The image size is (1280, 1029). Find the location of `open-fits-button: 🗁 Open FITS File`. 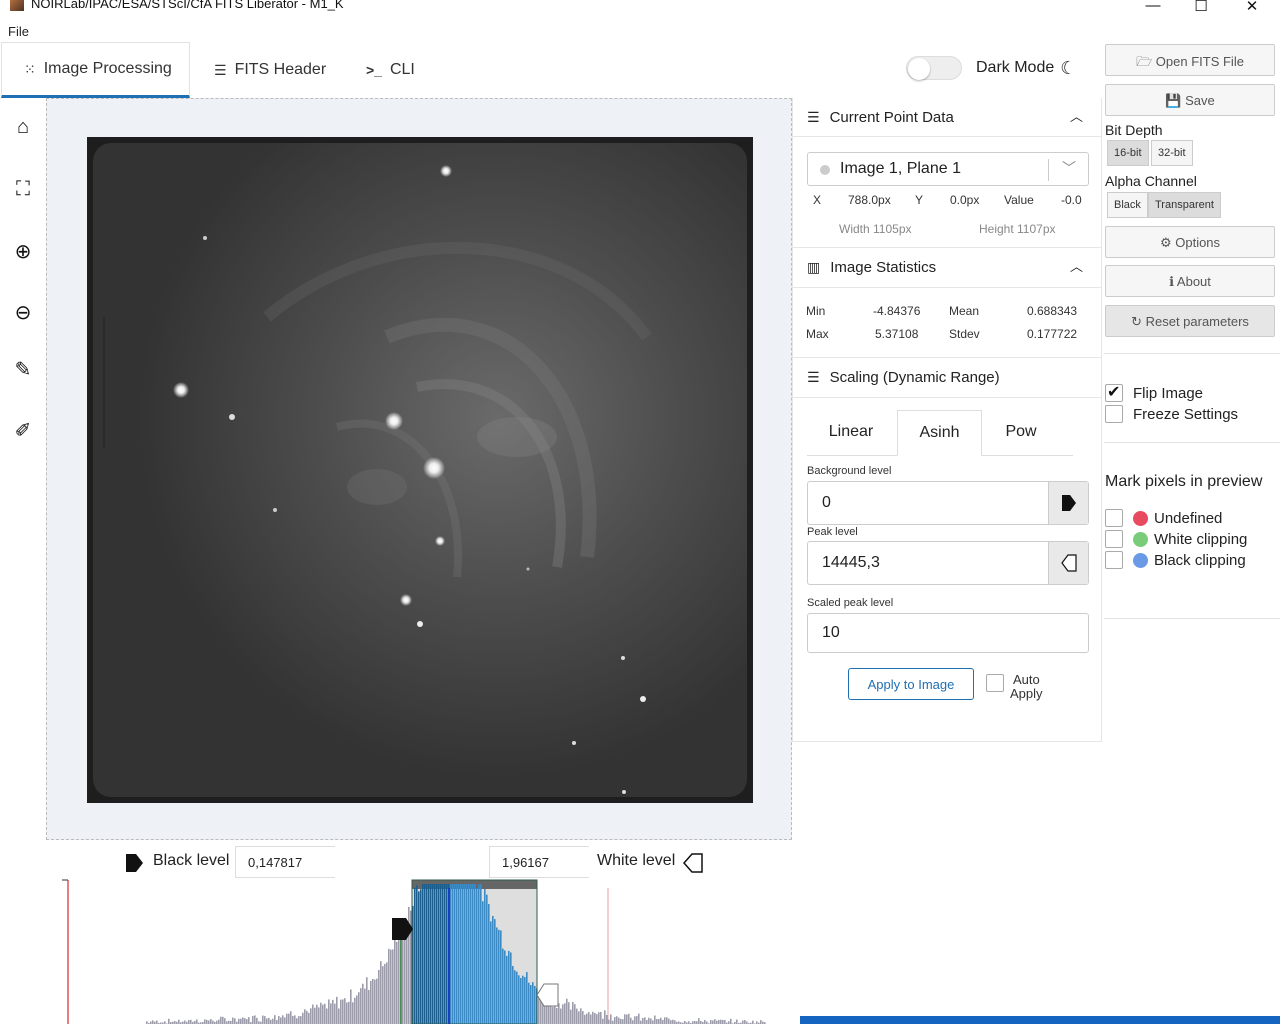

open-fits-button: 🗁 Open FITS File is located at coordinates (1190, 60).